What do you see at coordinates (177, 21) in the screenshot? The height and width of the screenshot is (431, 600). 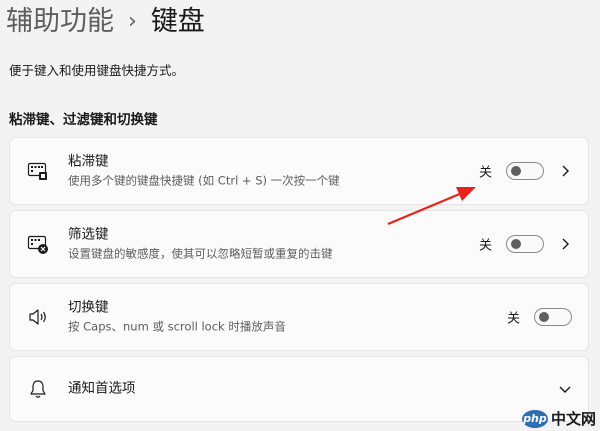 I see `page-title: 键盘` at bounding box center [177, 21].